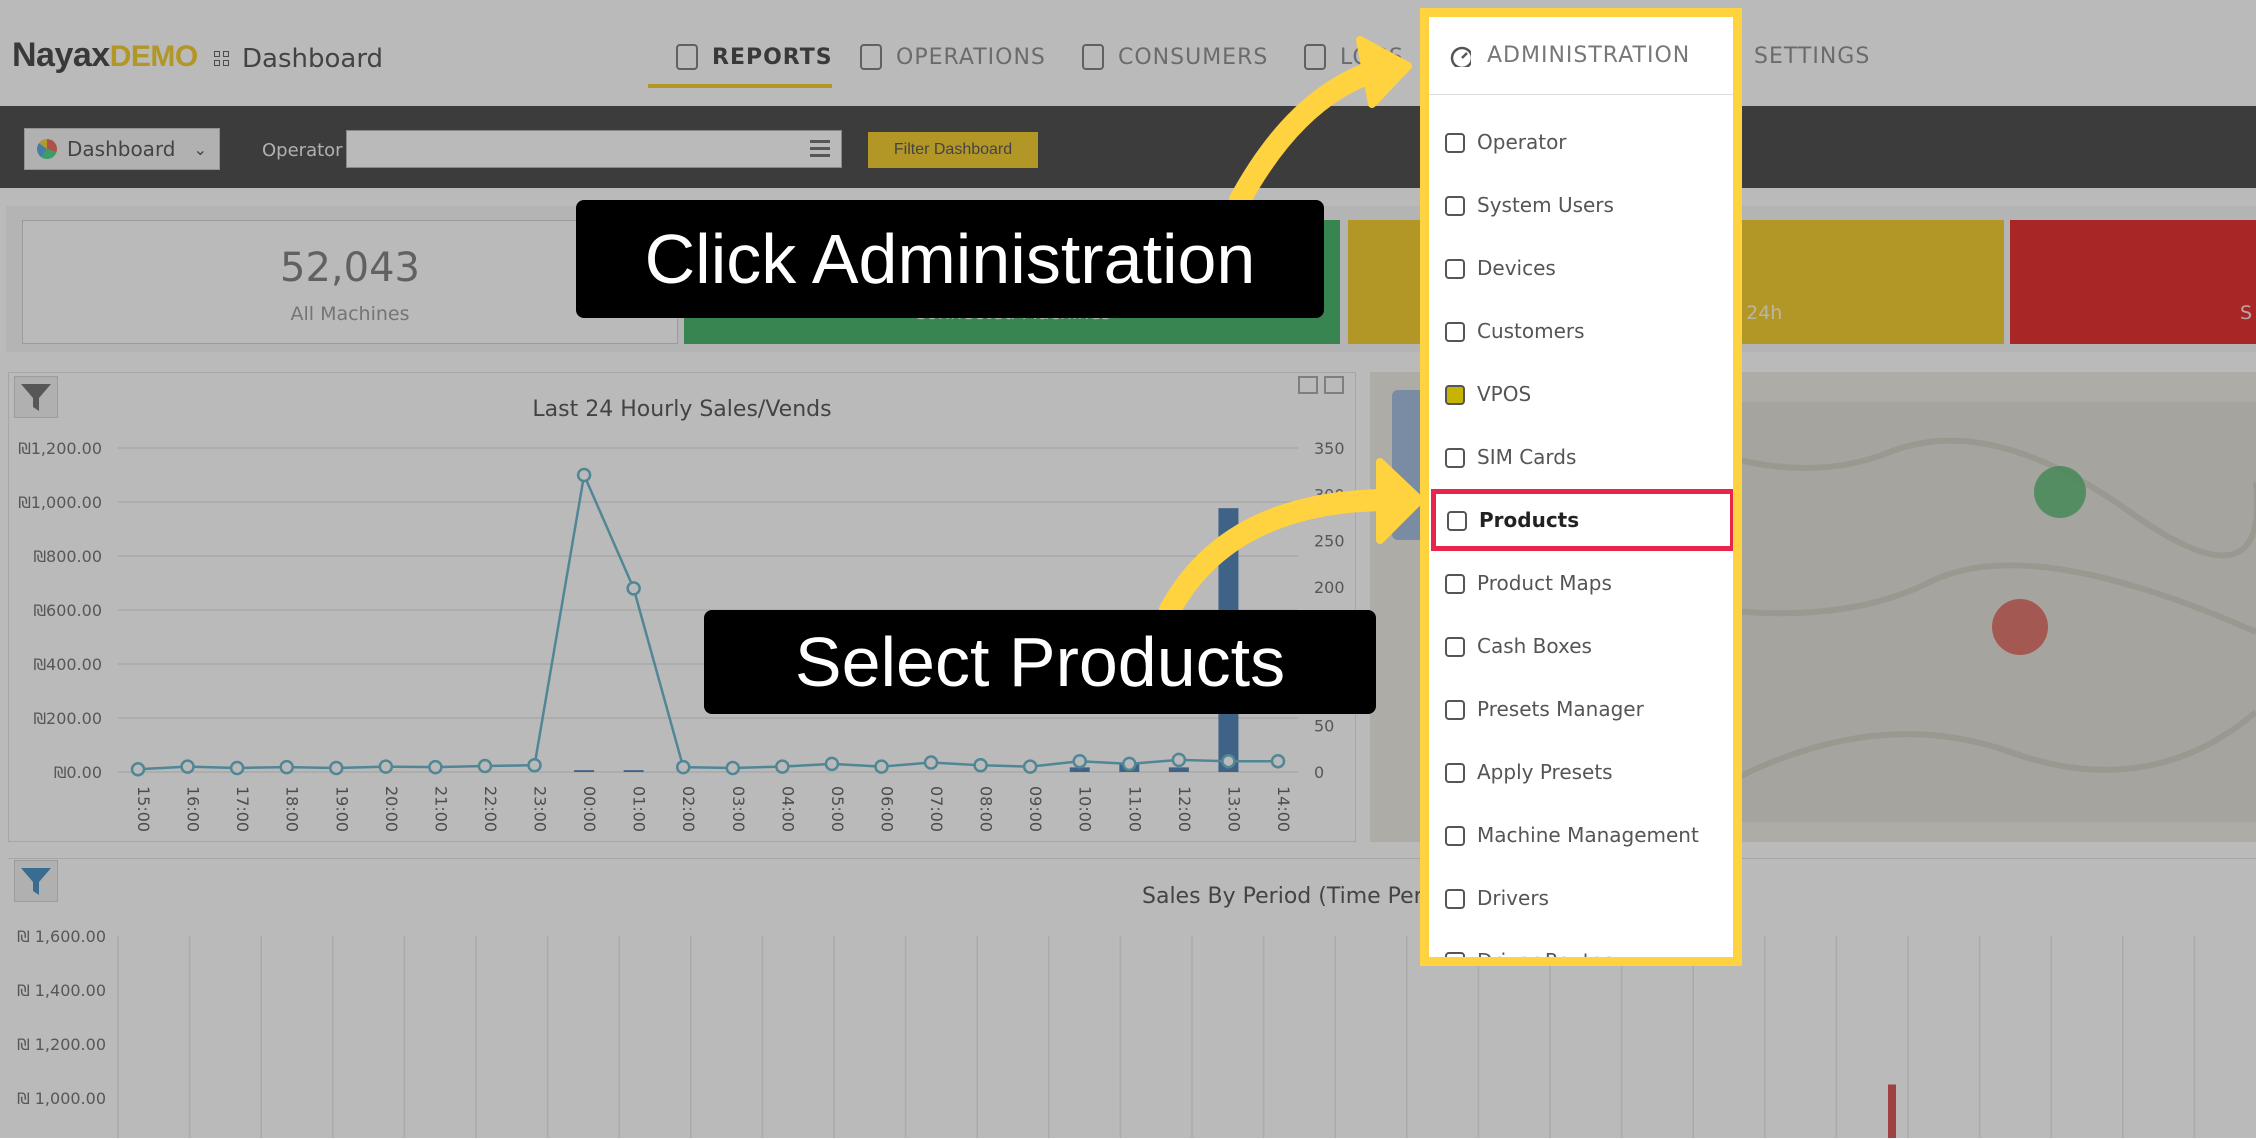 The height and width of the screenshot is (1139, 2256). What do you see at coordinates (1400, 501) in the screenshot?
I see `arrow-head-products` at bounding box center [1400, 501].